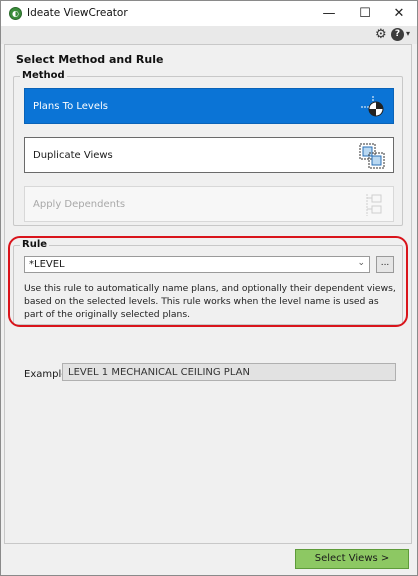  What do you see at coordinates (79, 204) in the screenshot?
I see `apply-dependents-label: Apply Dependents` at bounding box center [79, 204].